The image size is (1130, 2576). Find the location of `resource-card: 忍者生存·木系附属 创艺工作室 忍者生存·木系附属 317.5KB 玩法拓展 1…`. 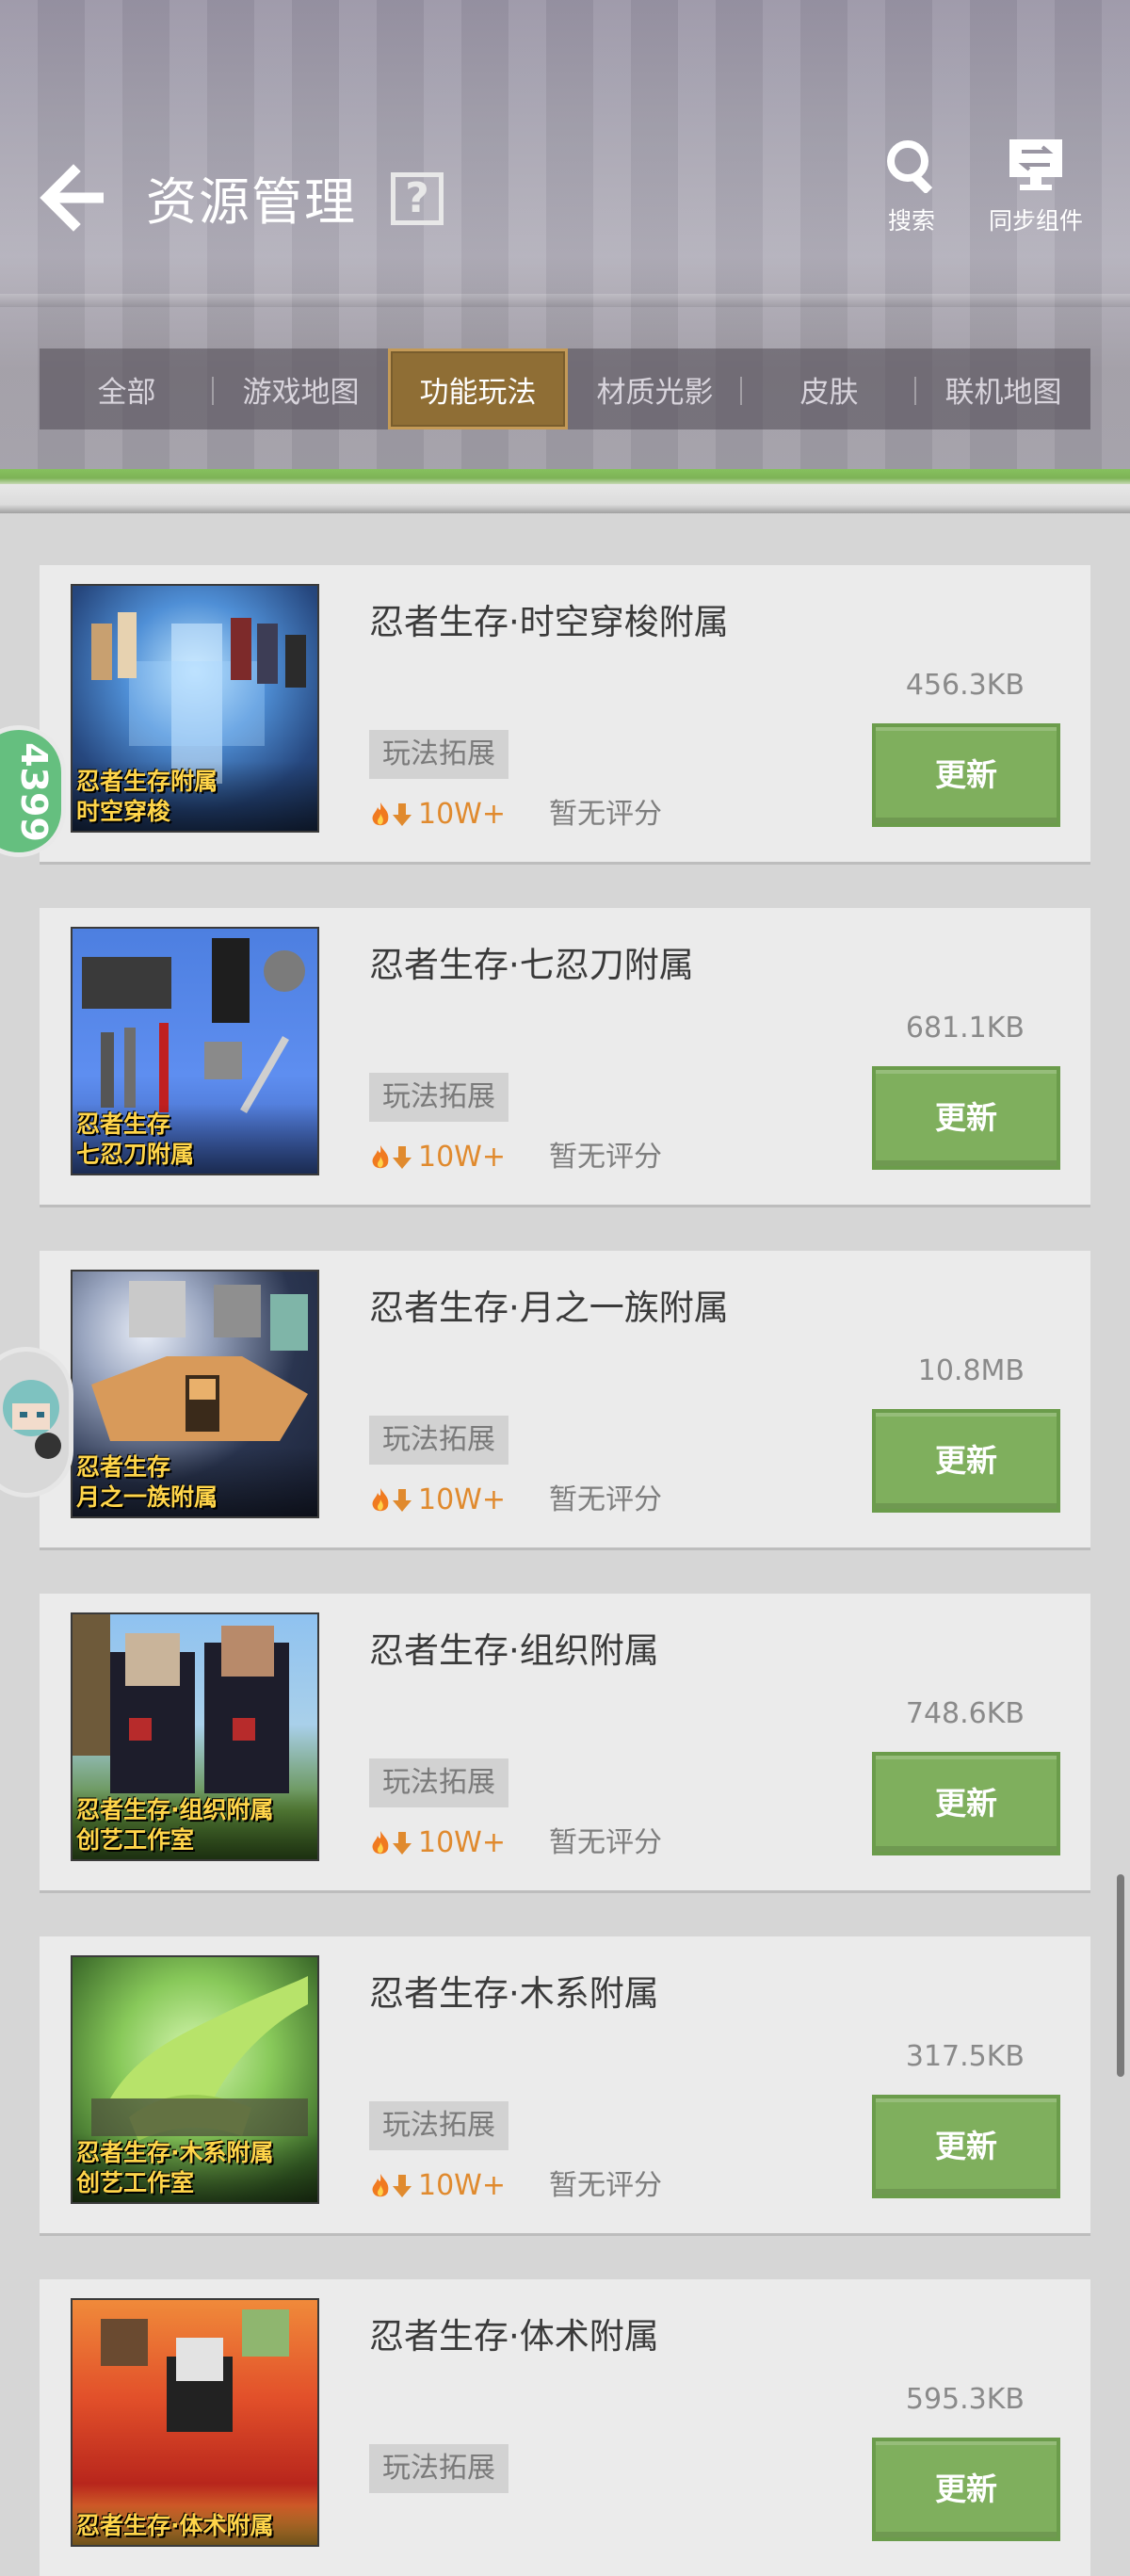

resource-card: 忍者生存·木系附属 创艺工作室 忍者生存·木系附属 317.5KB 玩法拓展 1… is located at coordinates (565, 2084).